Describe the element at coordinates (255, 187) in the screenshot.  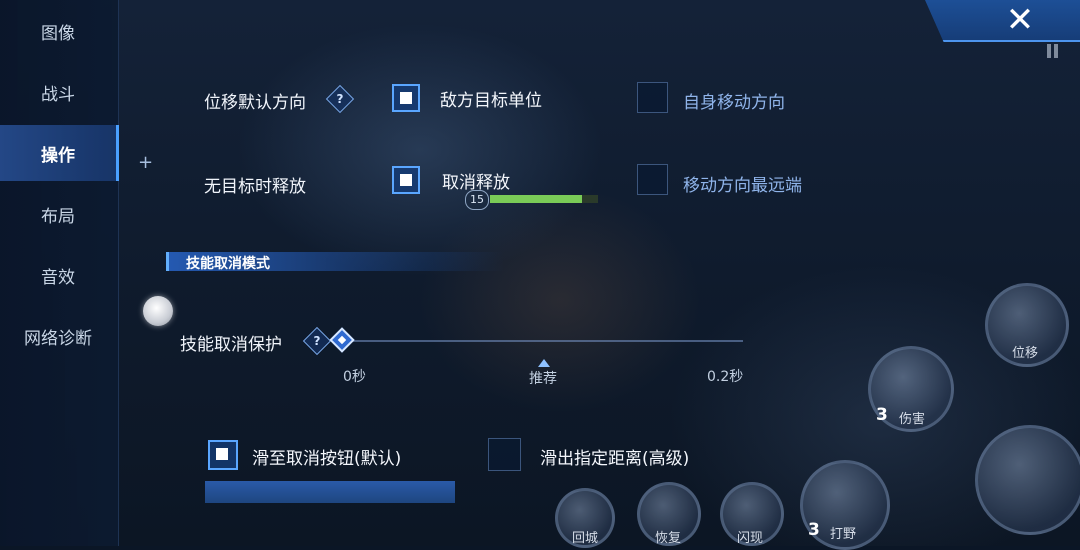
I see `no-target-release-label: 无目标时释放` at that location.